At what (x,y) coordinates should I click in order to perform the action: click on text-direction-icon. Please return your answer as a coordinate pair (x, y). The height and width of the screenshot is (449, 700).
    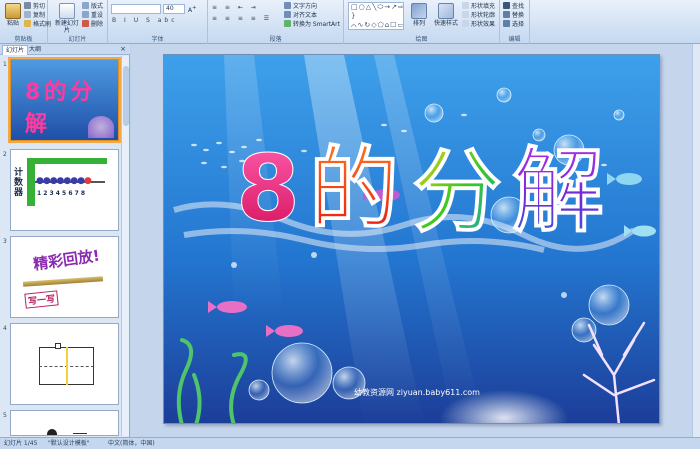
    Looking at the image, I should click on (287, 5).